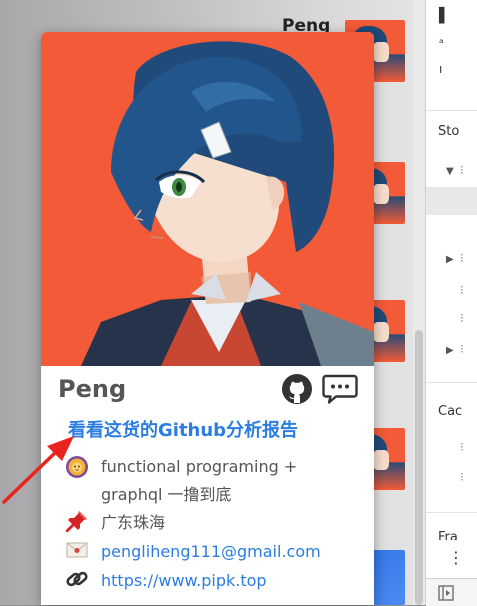 The width and height of the screenshot is (477, 606). I want to click on bio-text: functional programing + graphql 一撸到底, so click(199, 481).